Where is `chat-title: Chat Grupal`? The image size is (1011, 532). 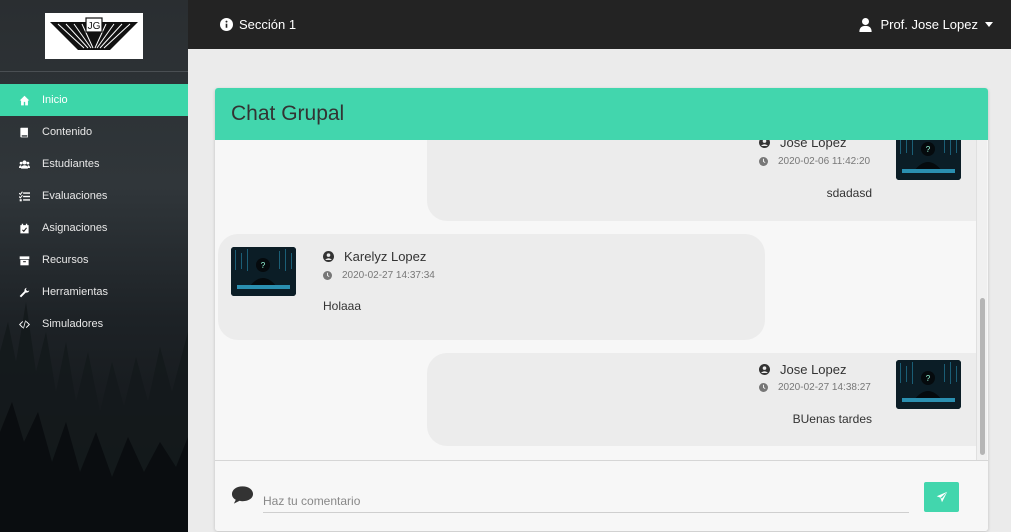
chat-title: Chat Grupal is located at coordinates (288, 113).